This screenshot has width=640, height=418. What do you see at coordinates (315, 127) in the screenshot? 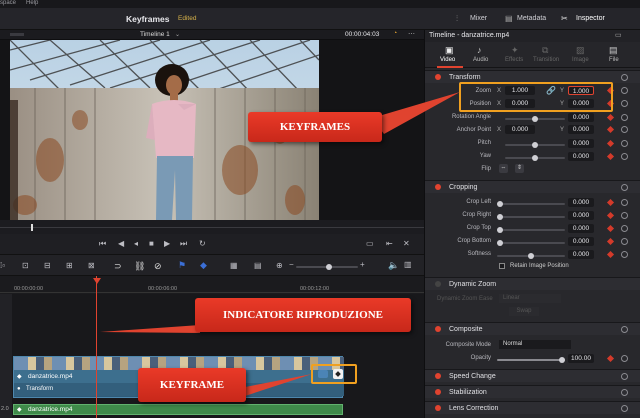
I see `keyframes-callout: KEYFRAMES` at bounding box center [315, 127].